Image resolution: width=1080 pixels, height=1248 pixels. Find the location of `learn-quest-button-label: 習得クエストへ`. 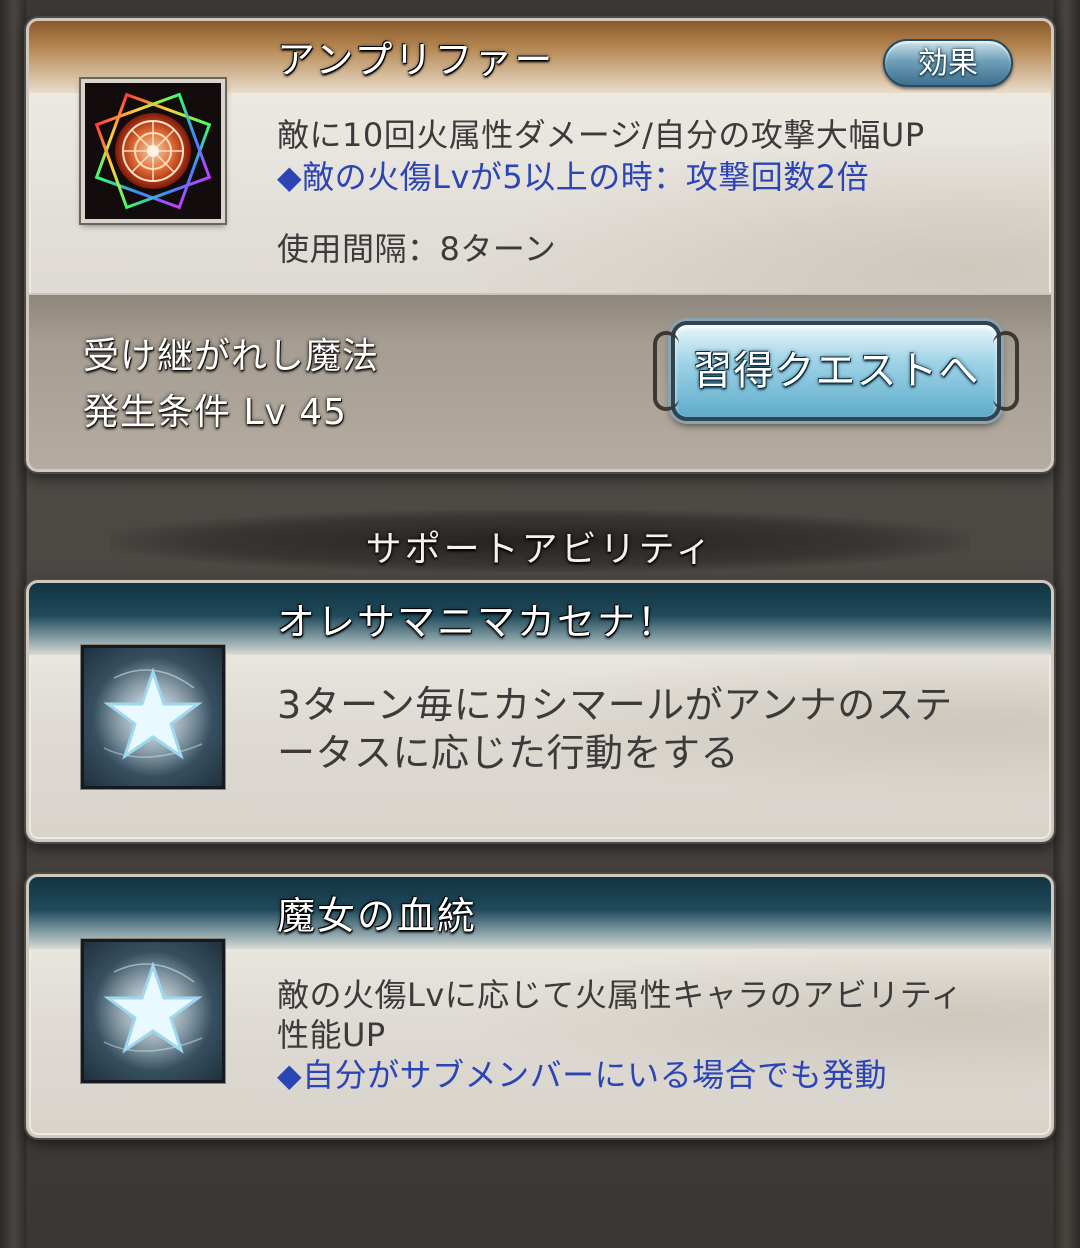

learn-quest-button-label: 習得クエストへ is located at coordinates (836, 371).